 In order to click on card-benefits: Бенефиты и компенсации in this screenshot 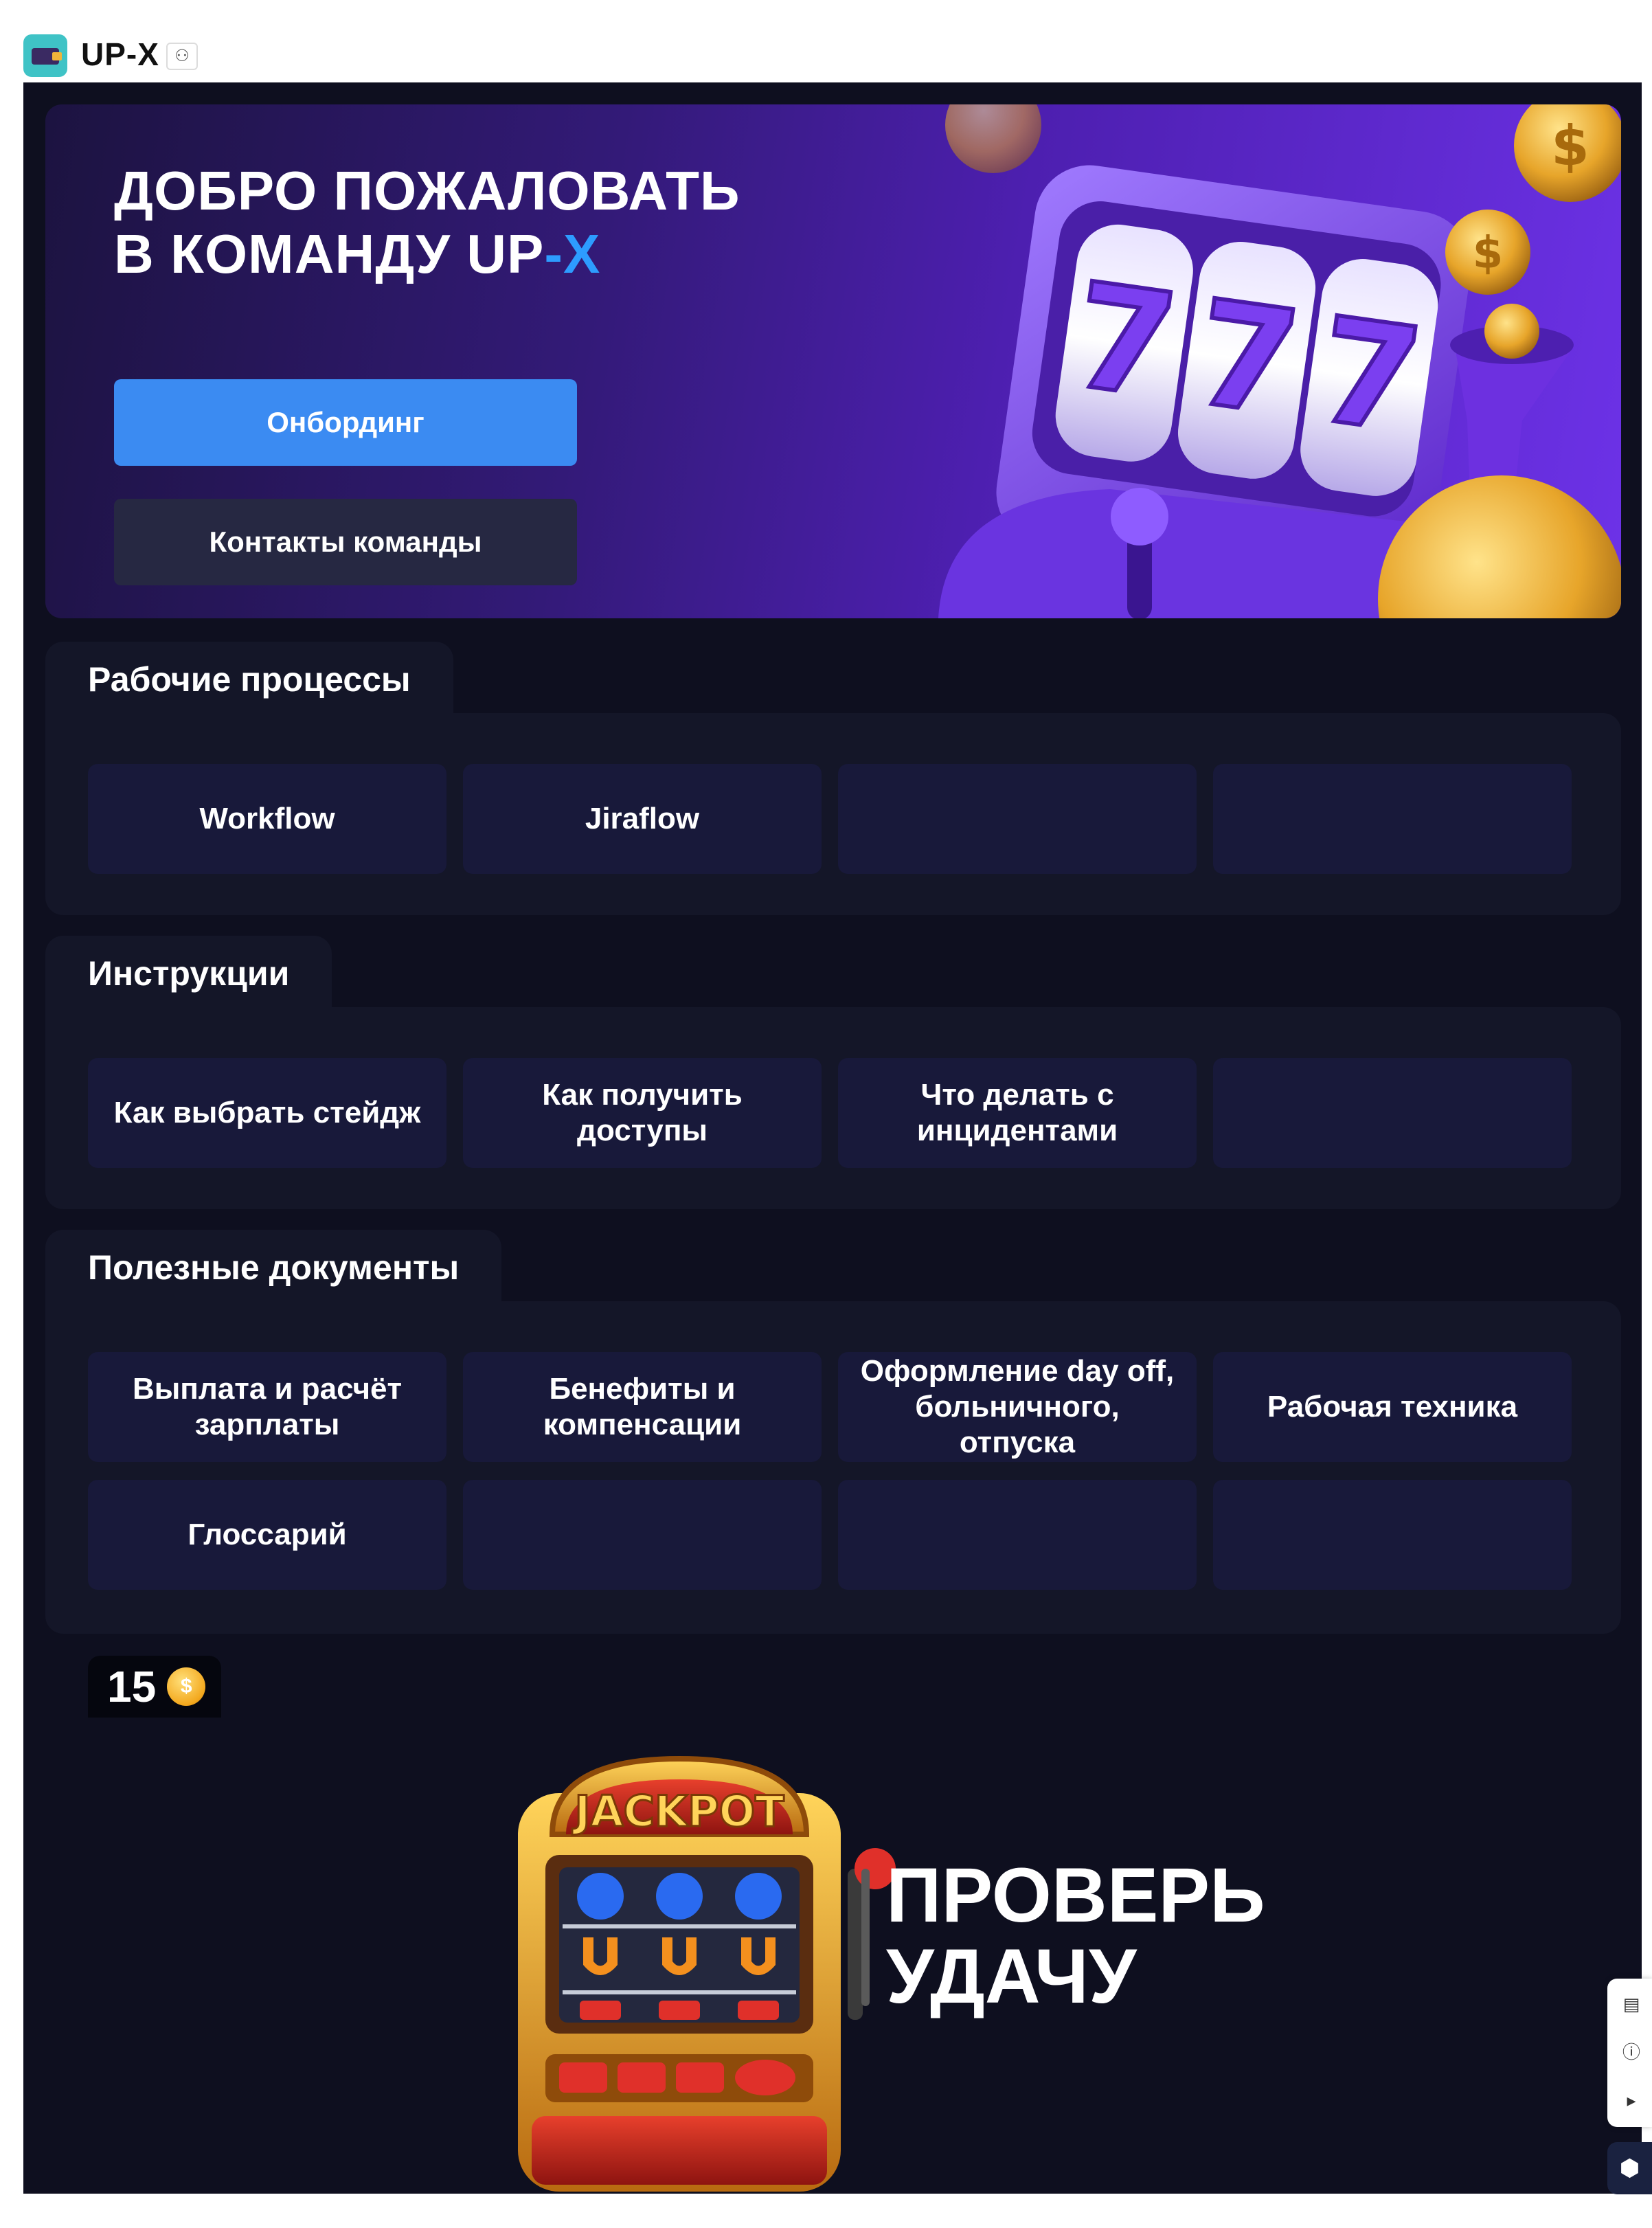, I will do `click(642, 1407)`.